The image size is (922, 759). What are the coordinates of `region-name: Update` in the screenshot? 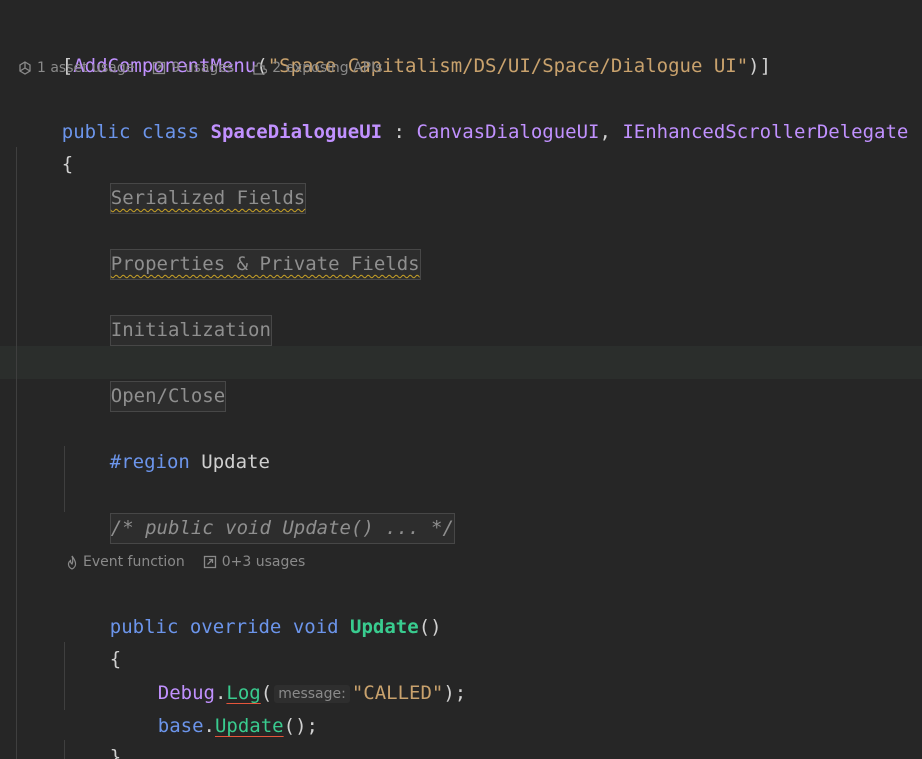 It's located at (235, 462).